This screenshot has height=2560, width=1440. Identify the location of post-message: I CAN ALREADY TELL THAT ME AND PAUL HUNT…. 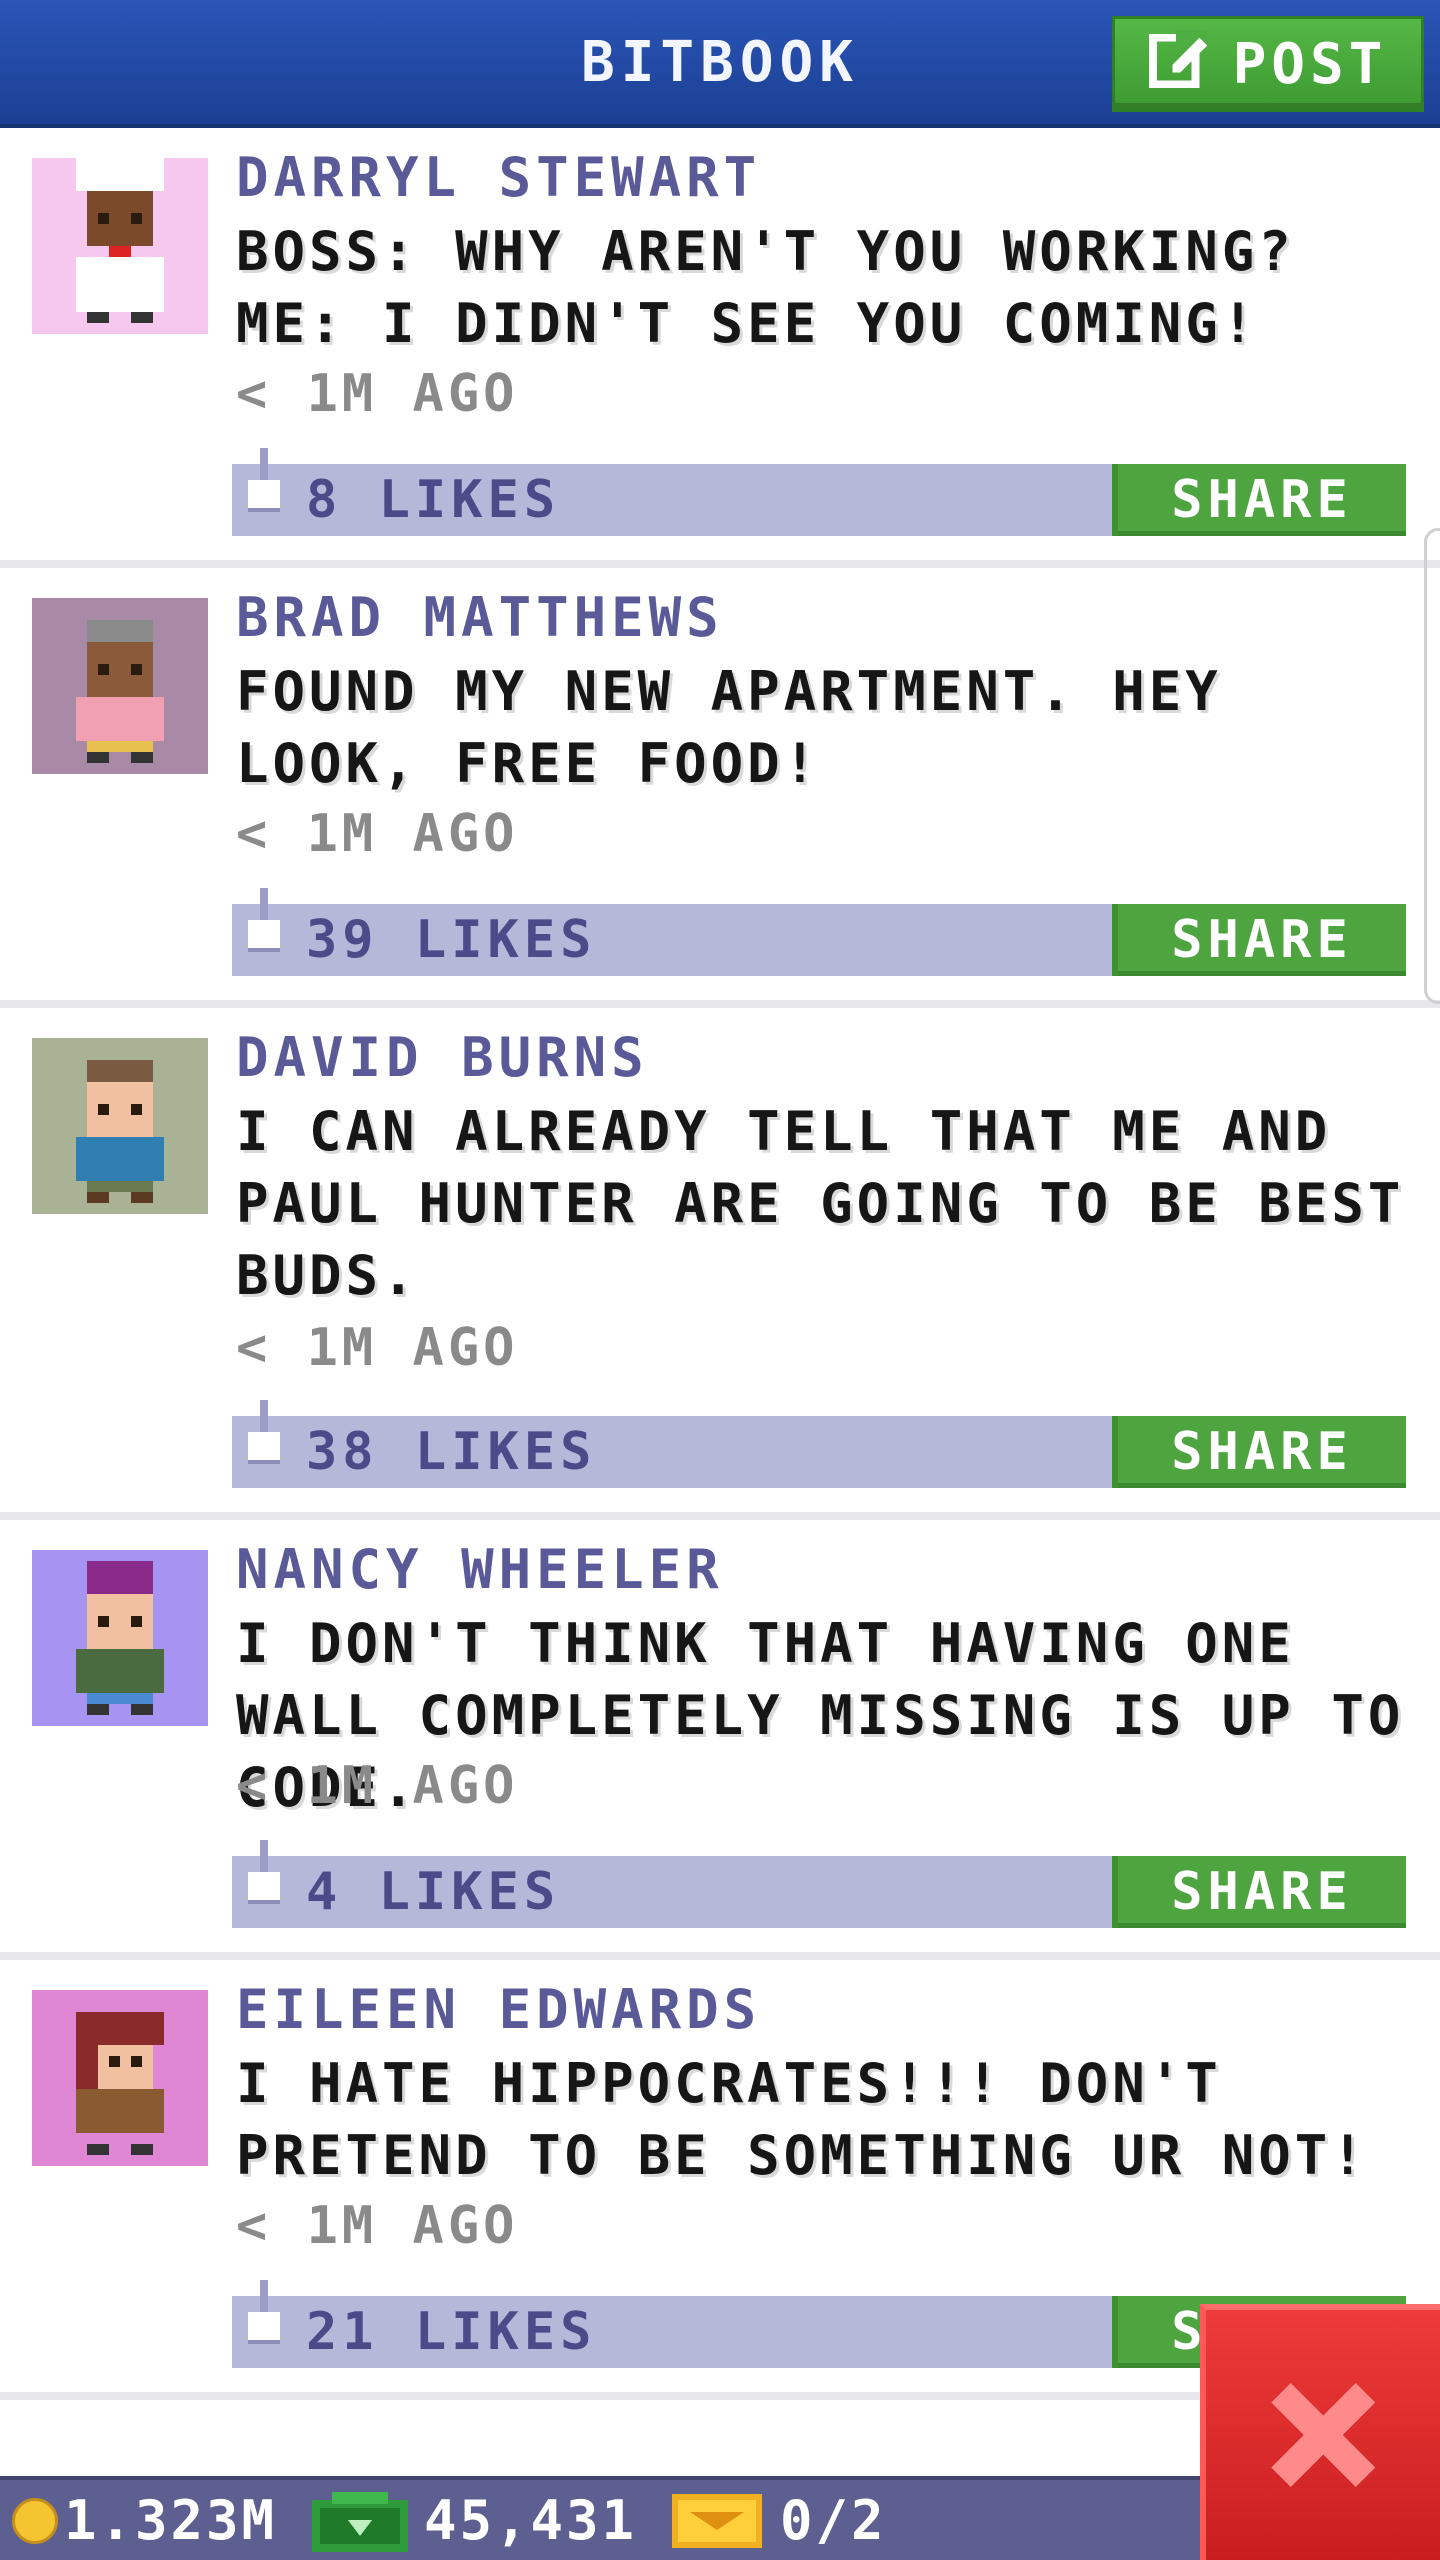
(820, 1203).